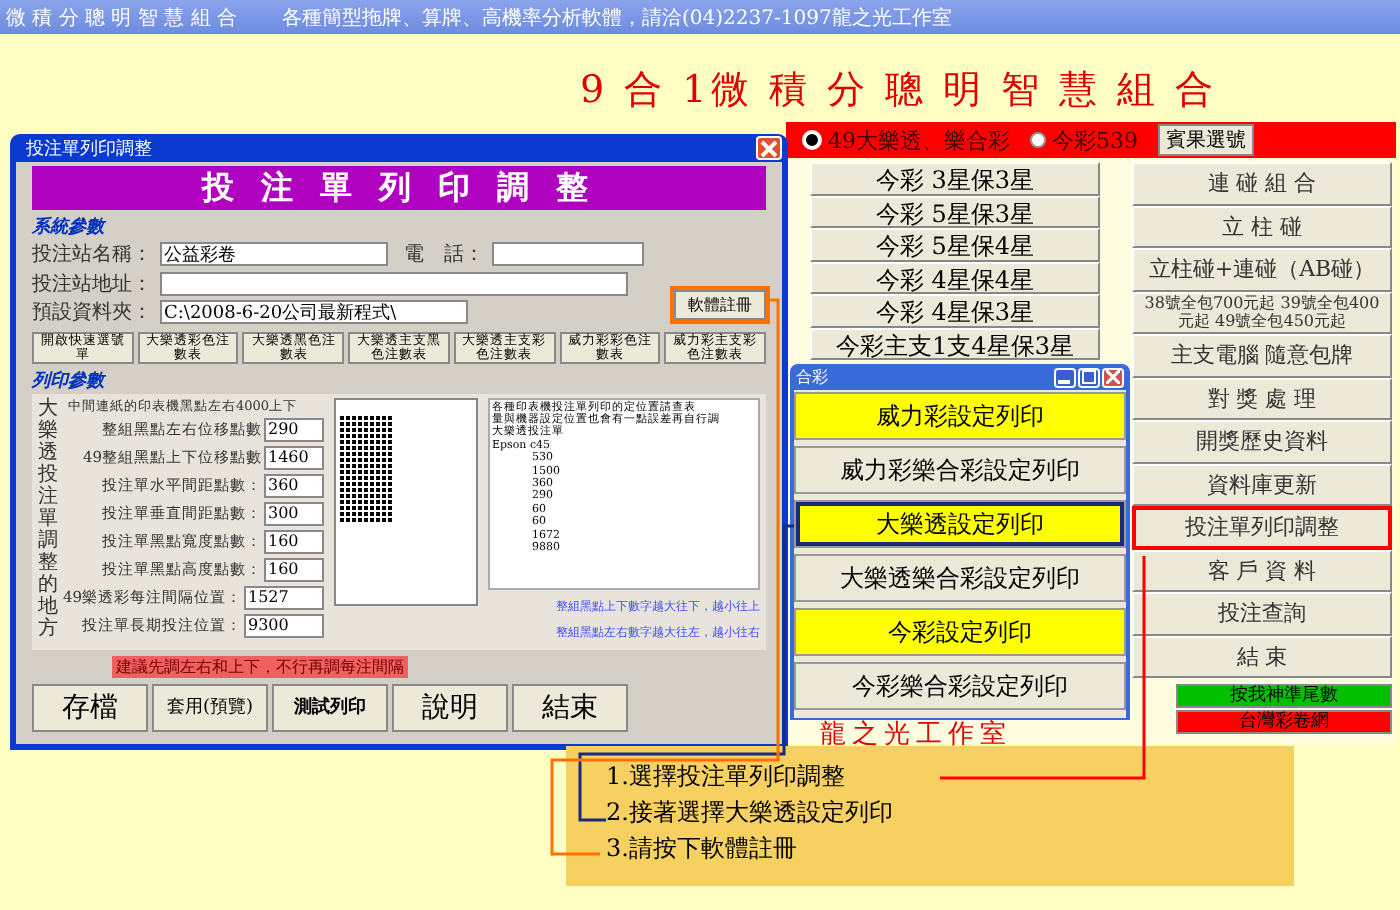  Describe the element at coordinates (617, 18) in the screenshot. I see `contact-text: 各種簡型拖牌、算牌、高機率分析軟體，請洽(04)2237-1097龍之光工作室` at that location.